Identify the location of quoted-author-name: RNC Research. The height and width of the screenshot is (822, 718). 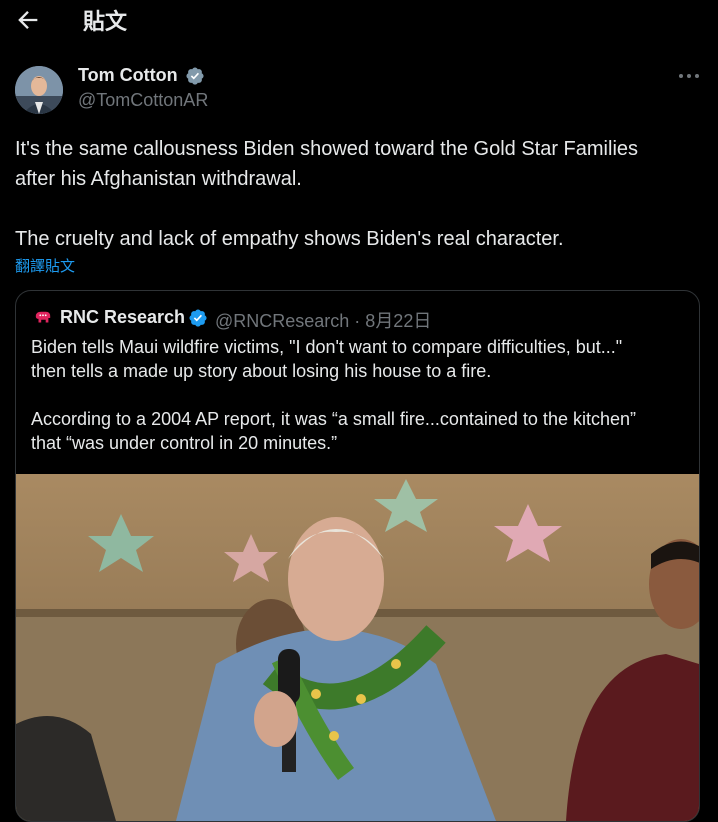
(123, 317).